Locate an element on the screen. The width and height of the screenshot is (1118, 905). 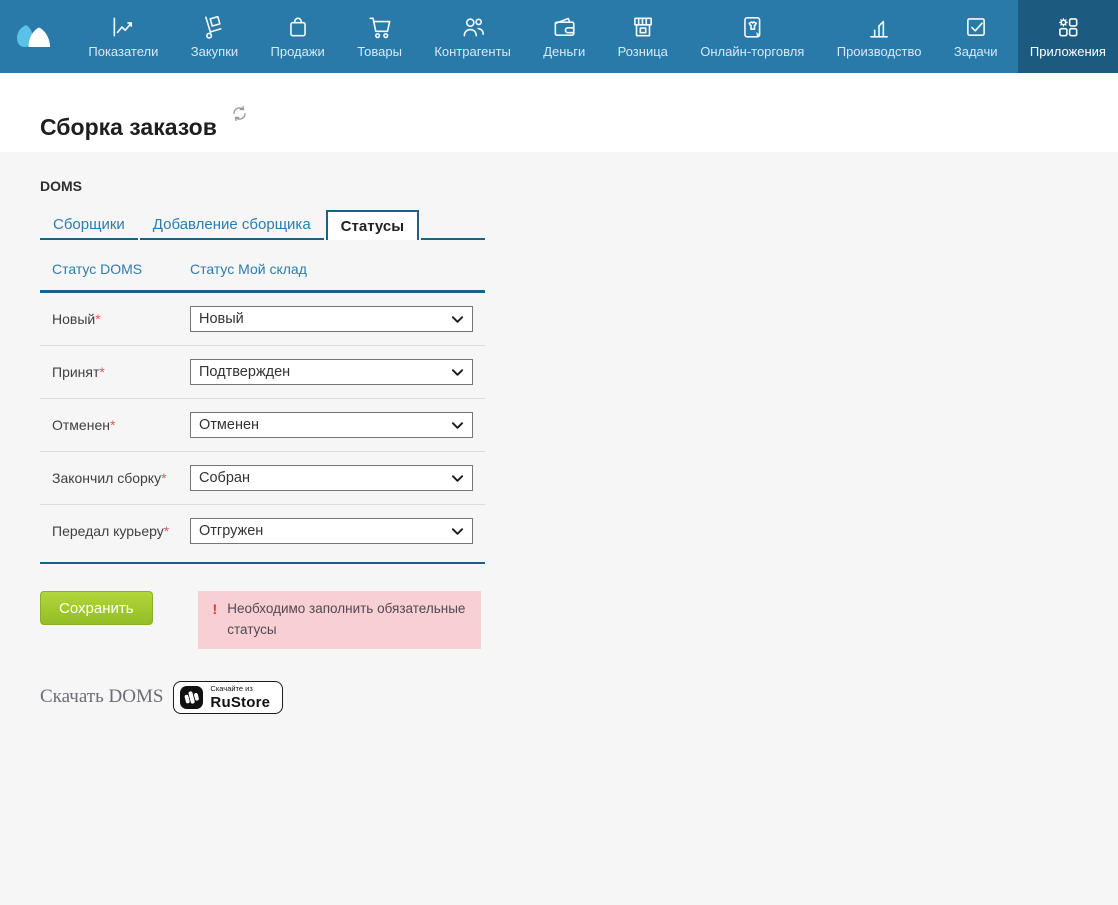
nav-item-label: Розница is located at coordinates (642, 51).